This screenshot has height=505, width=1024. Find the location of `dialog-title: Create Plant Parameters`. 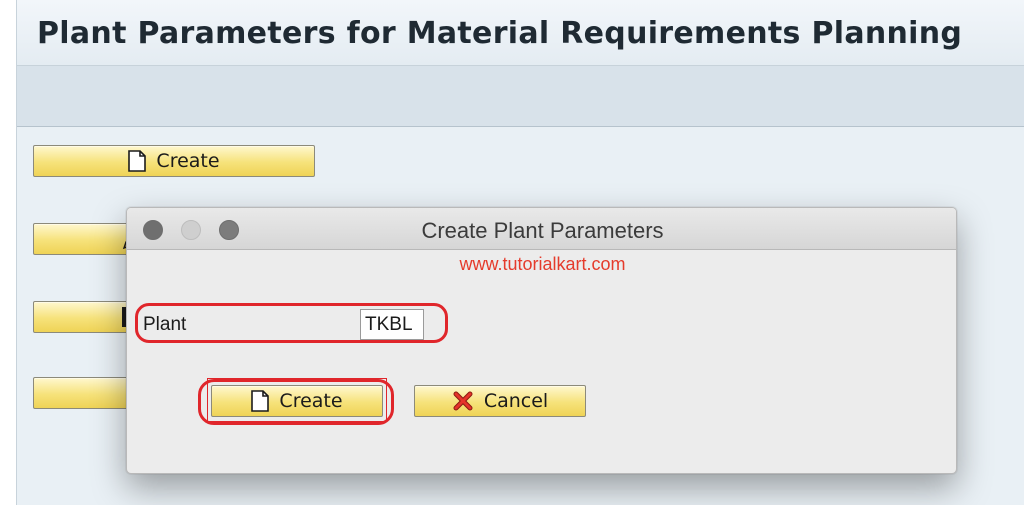

dialog-title: Create Plant Parameters is located at coordinates (542, 230).